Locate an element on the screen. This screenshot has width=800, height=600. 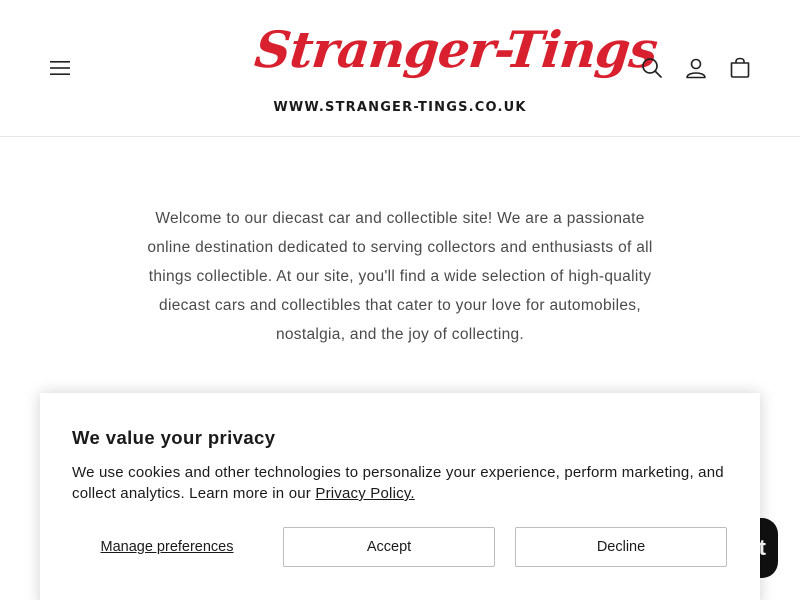
manage-preferences-link: Manage preferences is located at coordinates (167, 547).